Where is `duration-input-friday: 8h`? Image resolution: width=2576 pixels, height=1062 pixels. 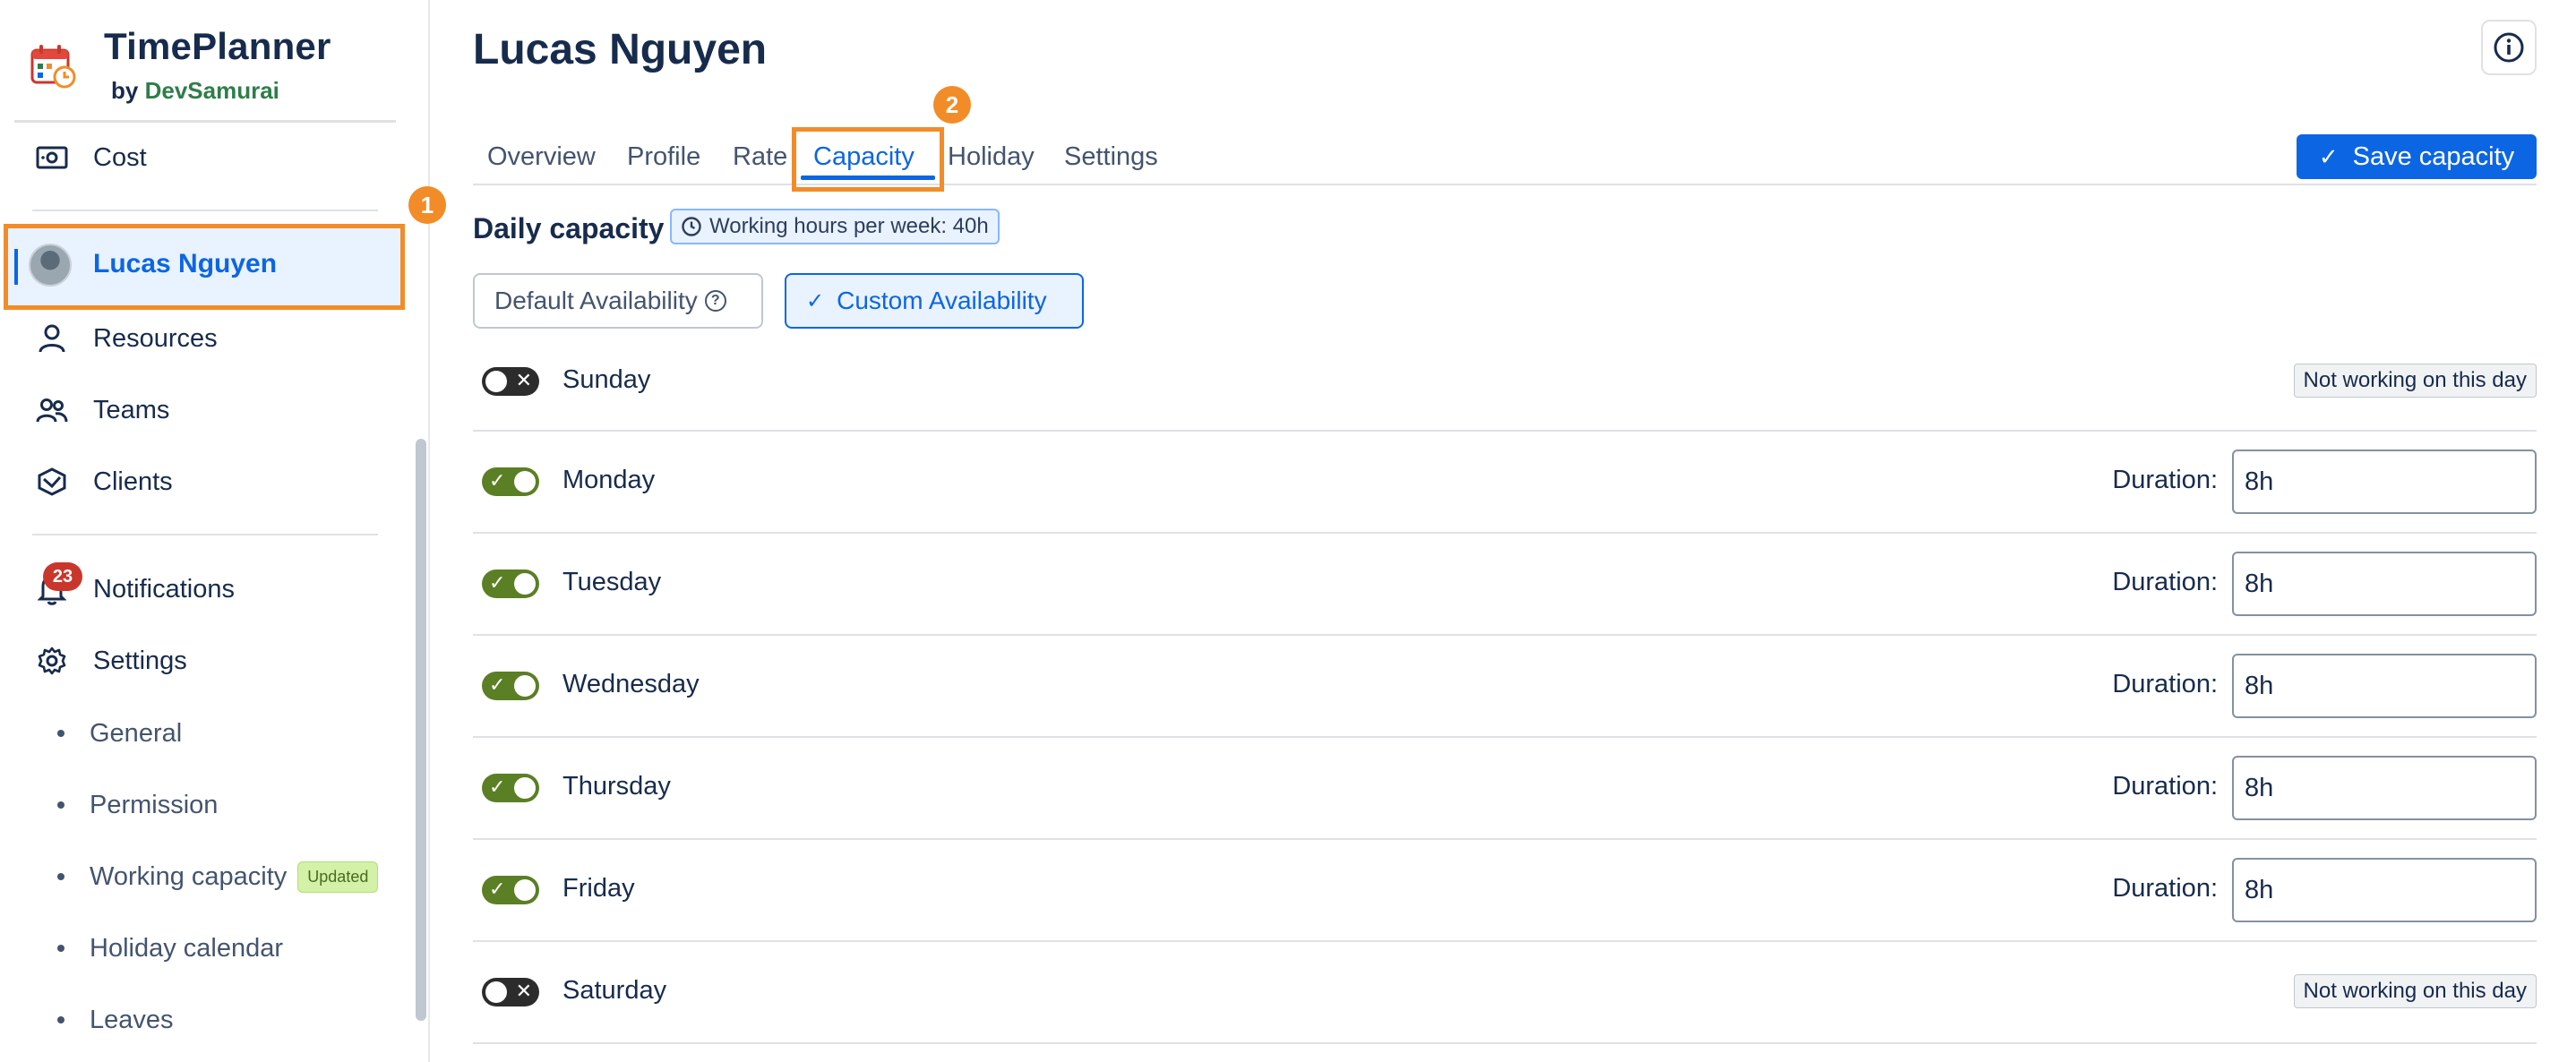
duration-input-friday: 8h is located at coordinates (2384, 890).